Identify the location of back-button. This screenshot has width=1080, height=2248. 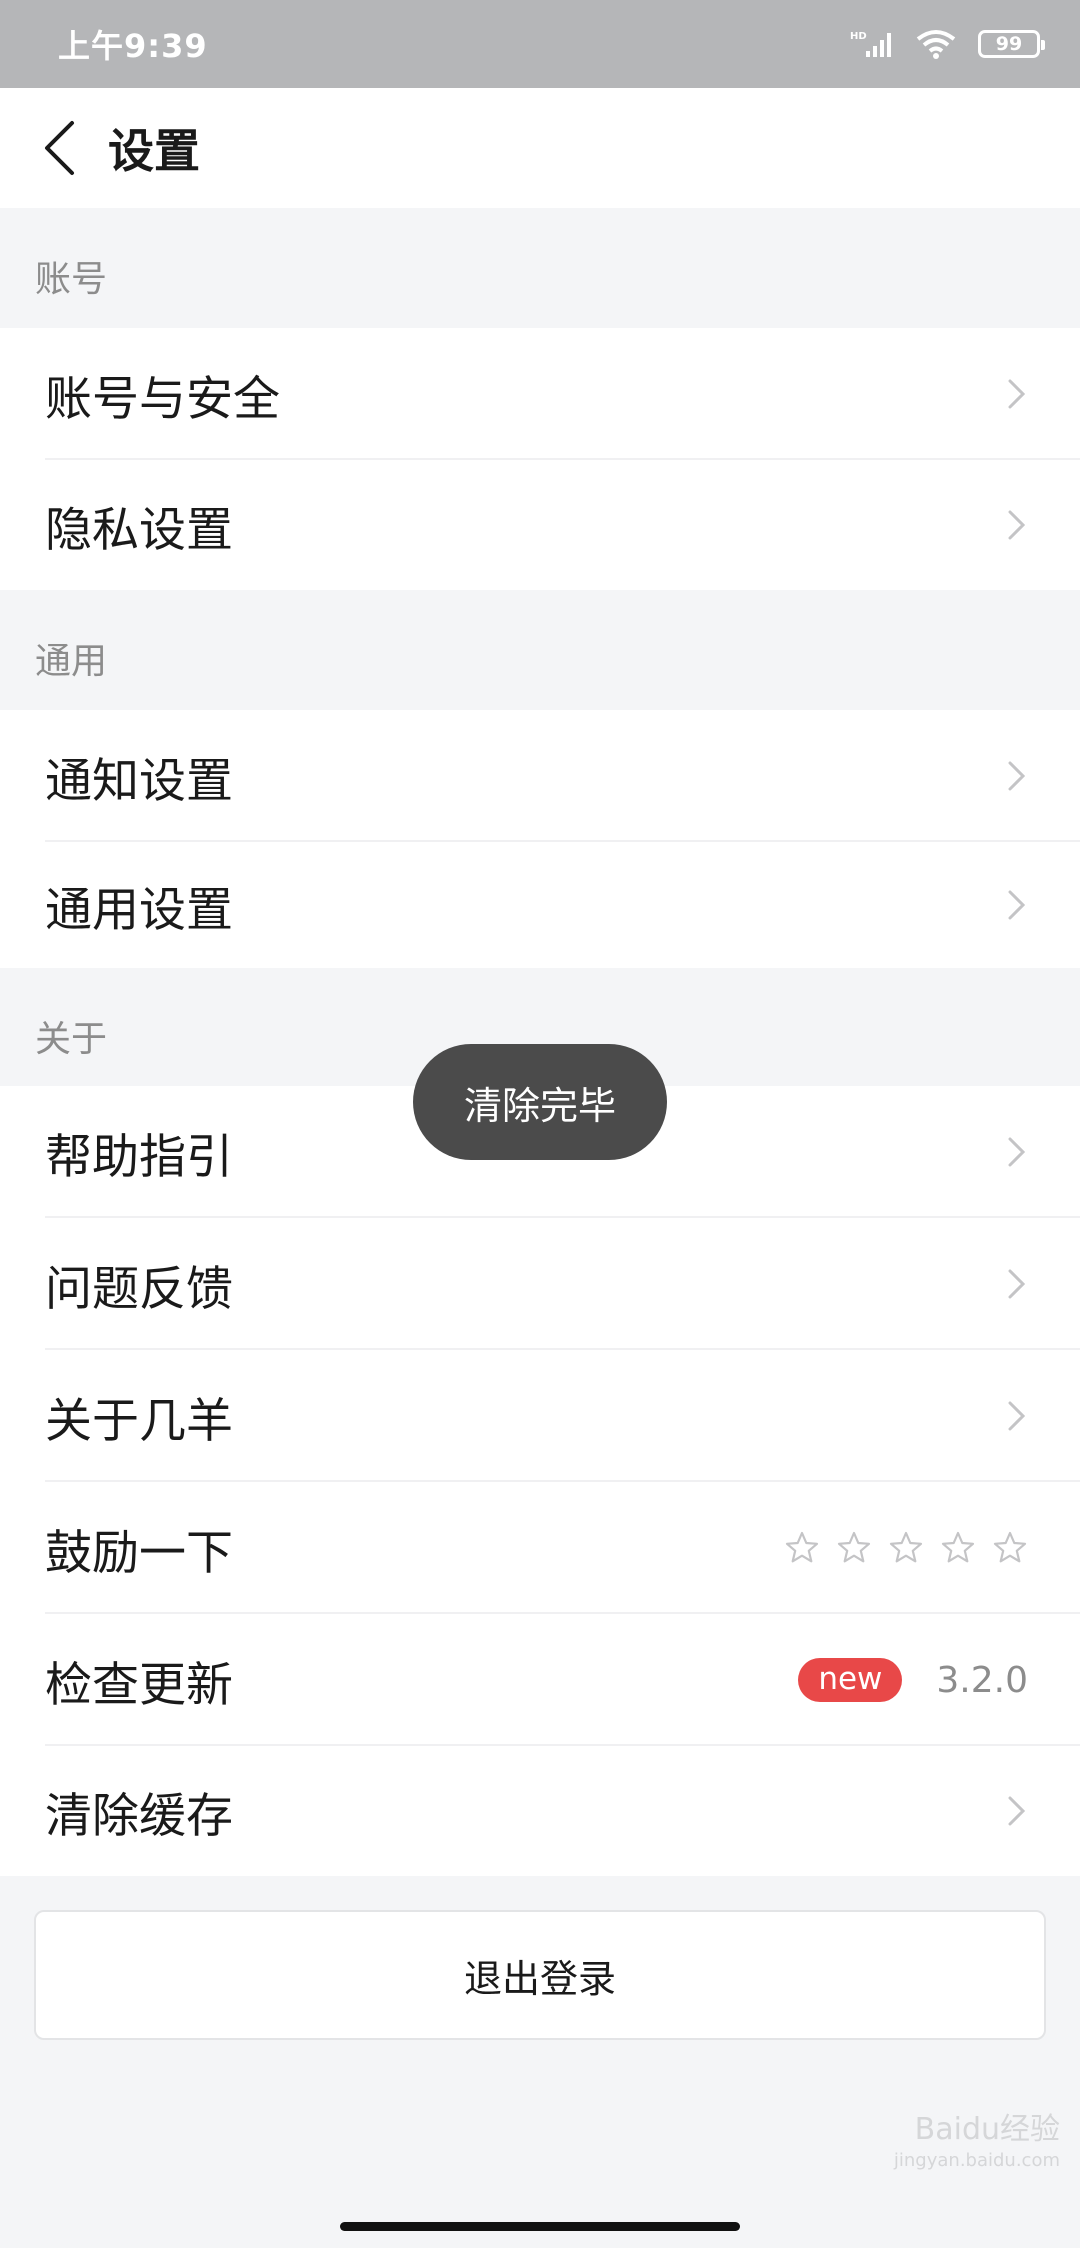
(59, 148).